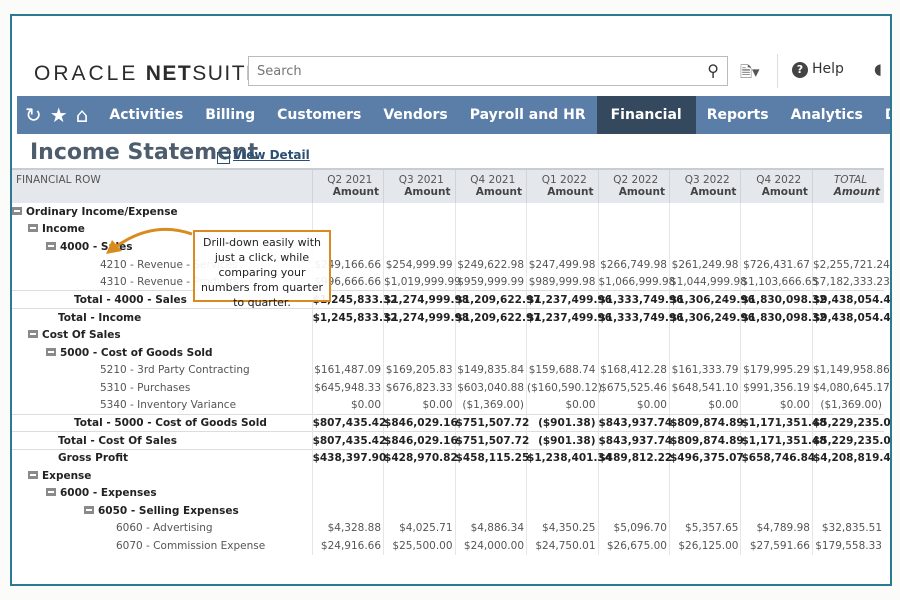 The width and height of the screenshot is (900, 600). Describe the element at coordinates (783, 317) in the screenshot. I see `amount-cell: $1,830,098.32` at that location.